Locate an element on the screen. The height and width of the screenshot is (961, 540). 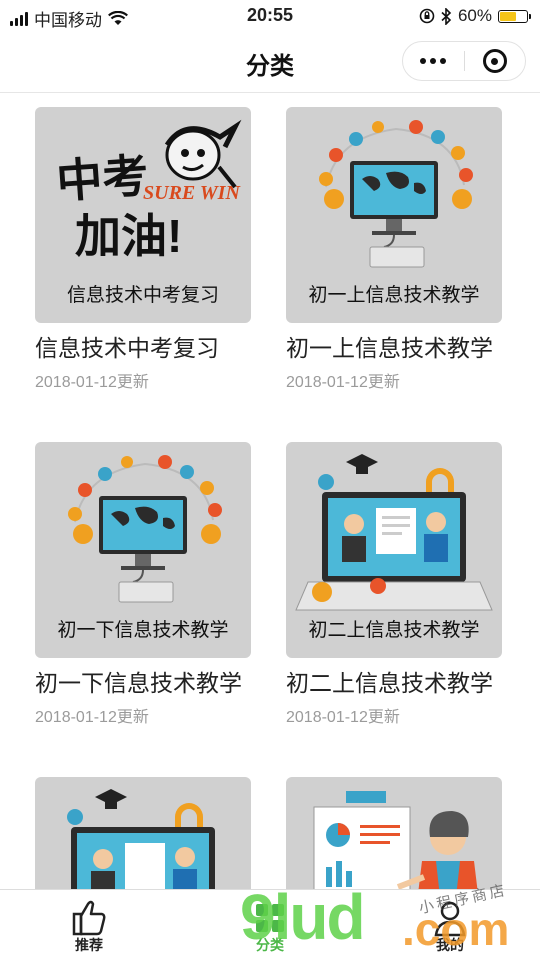
thumbnail-caption: 初一下信息技术教学 is located at coordinates (143, 630).